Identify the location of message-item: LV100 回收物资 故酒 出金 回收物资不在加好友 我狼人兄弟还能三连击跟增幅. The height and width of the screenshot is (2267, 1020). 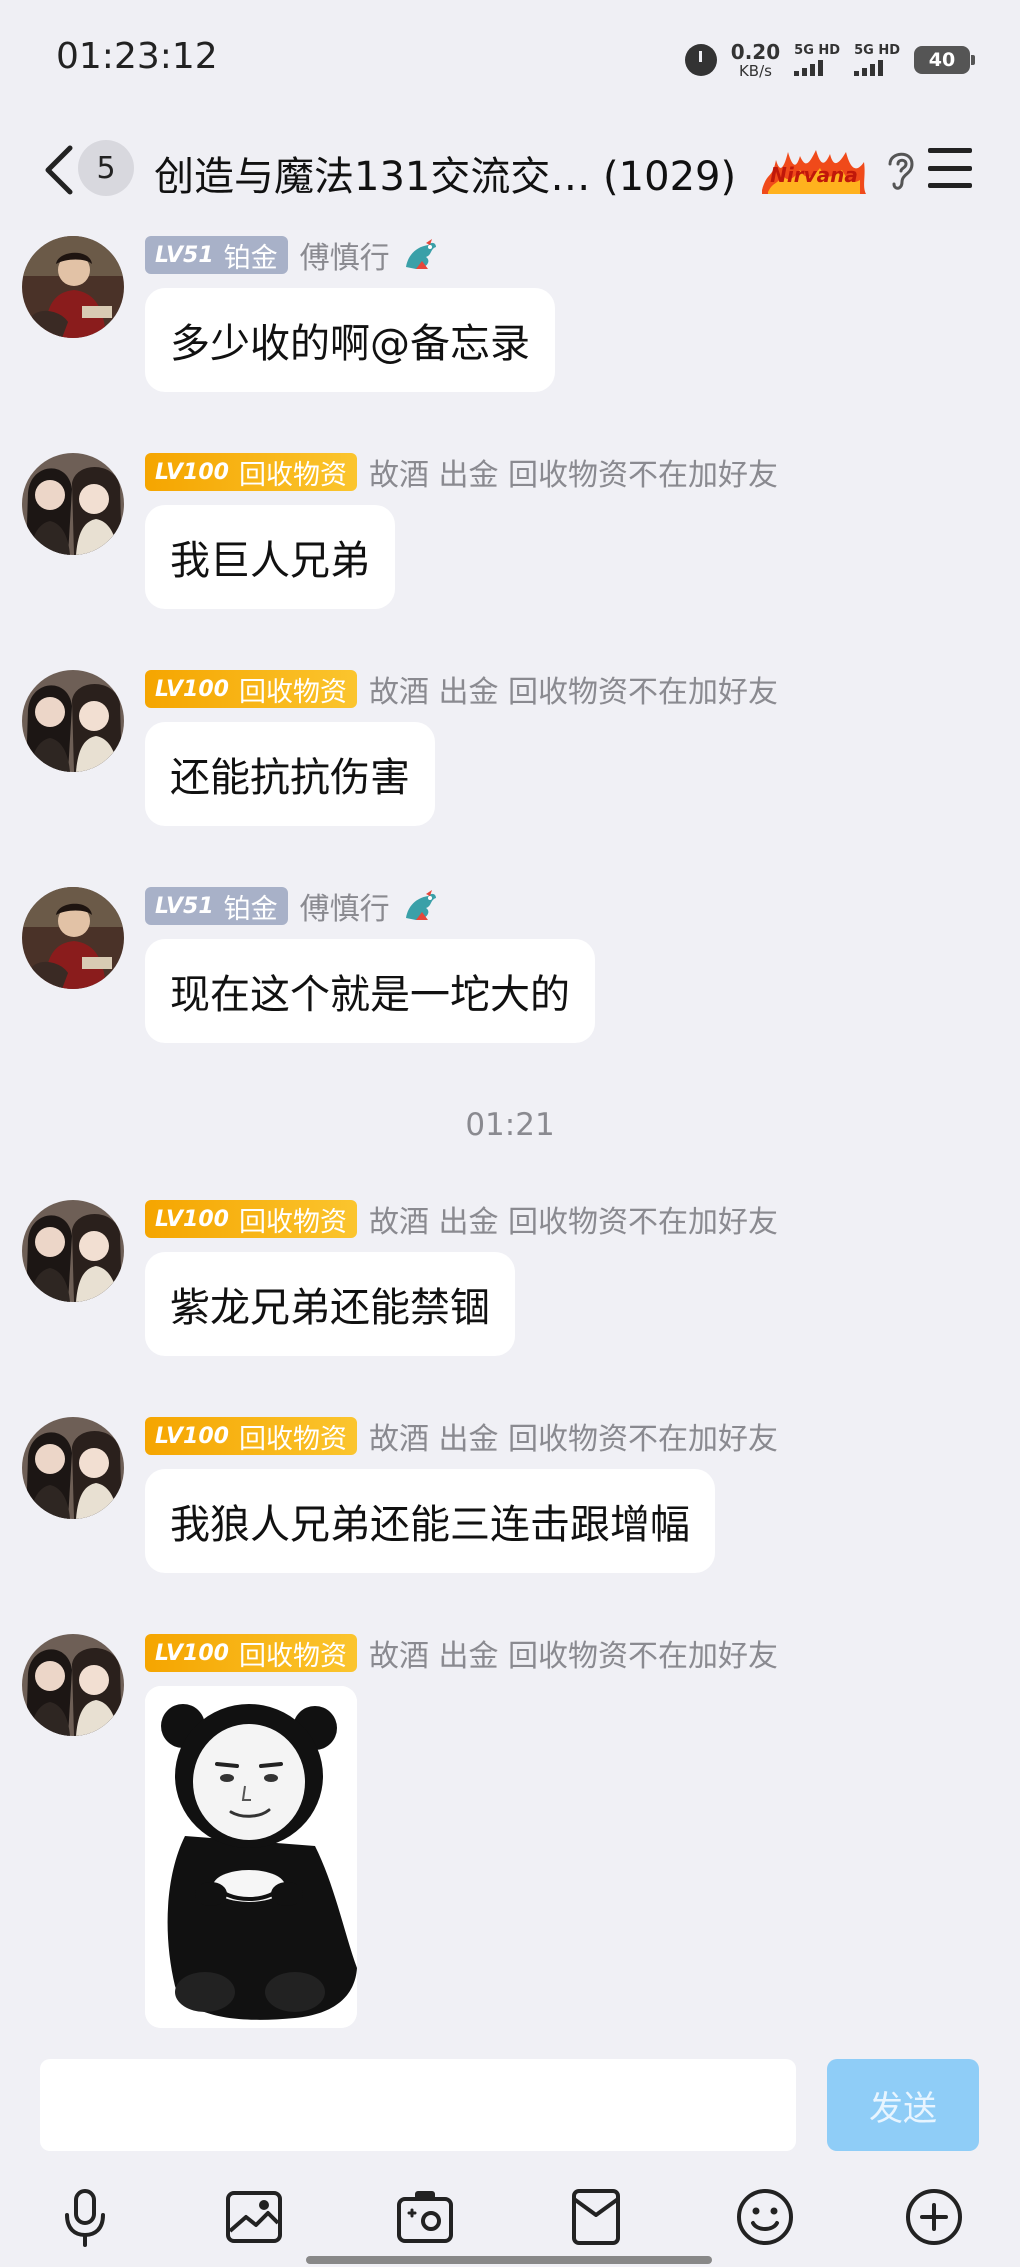
(510, 1507).